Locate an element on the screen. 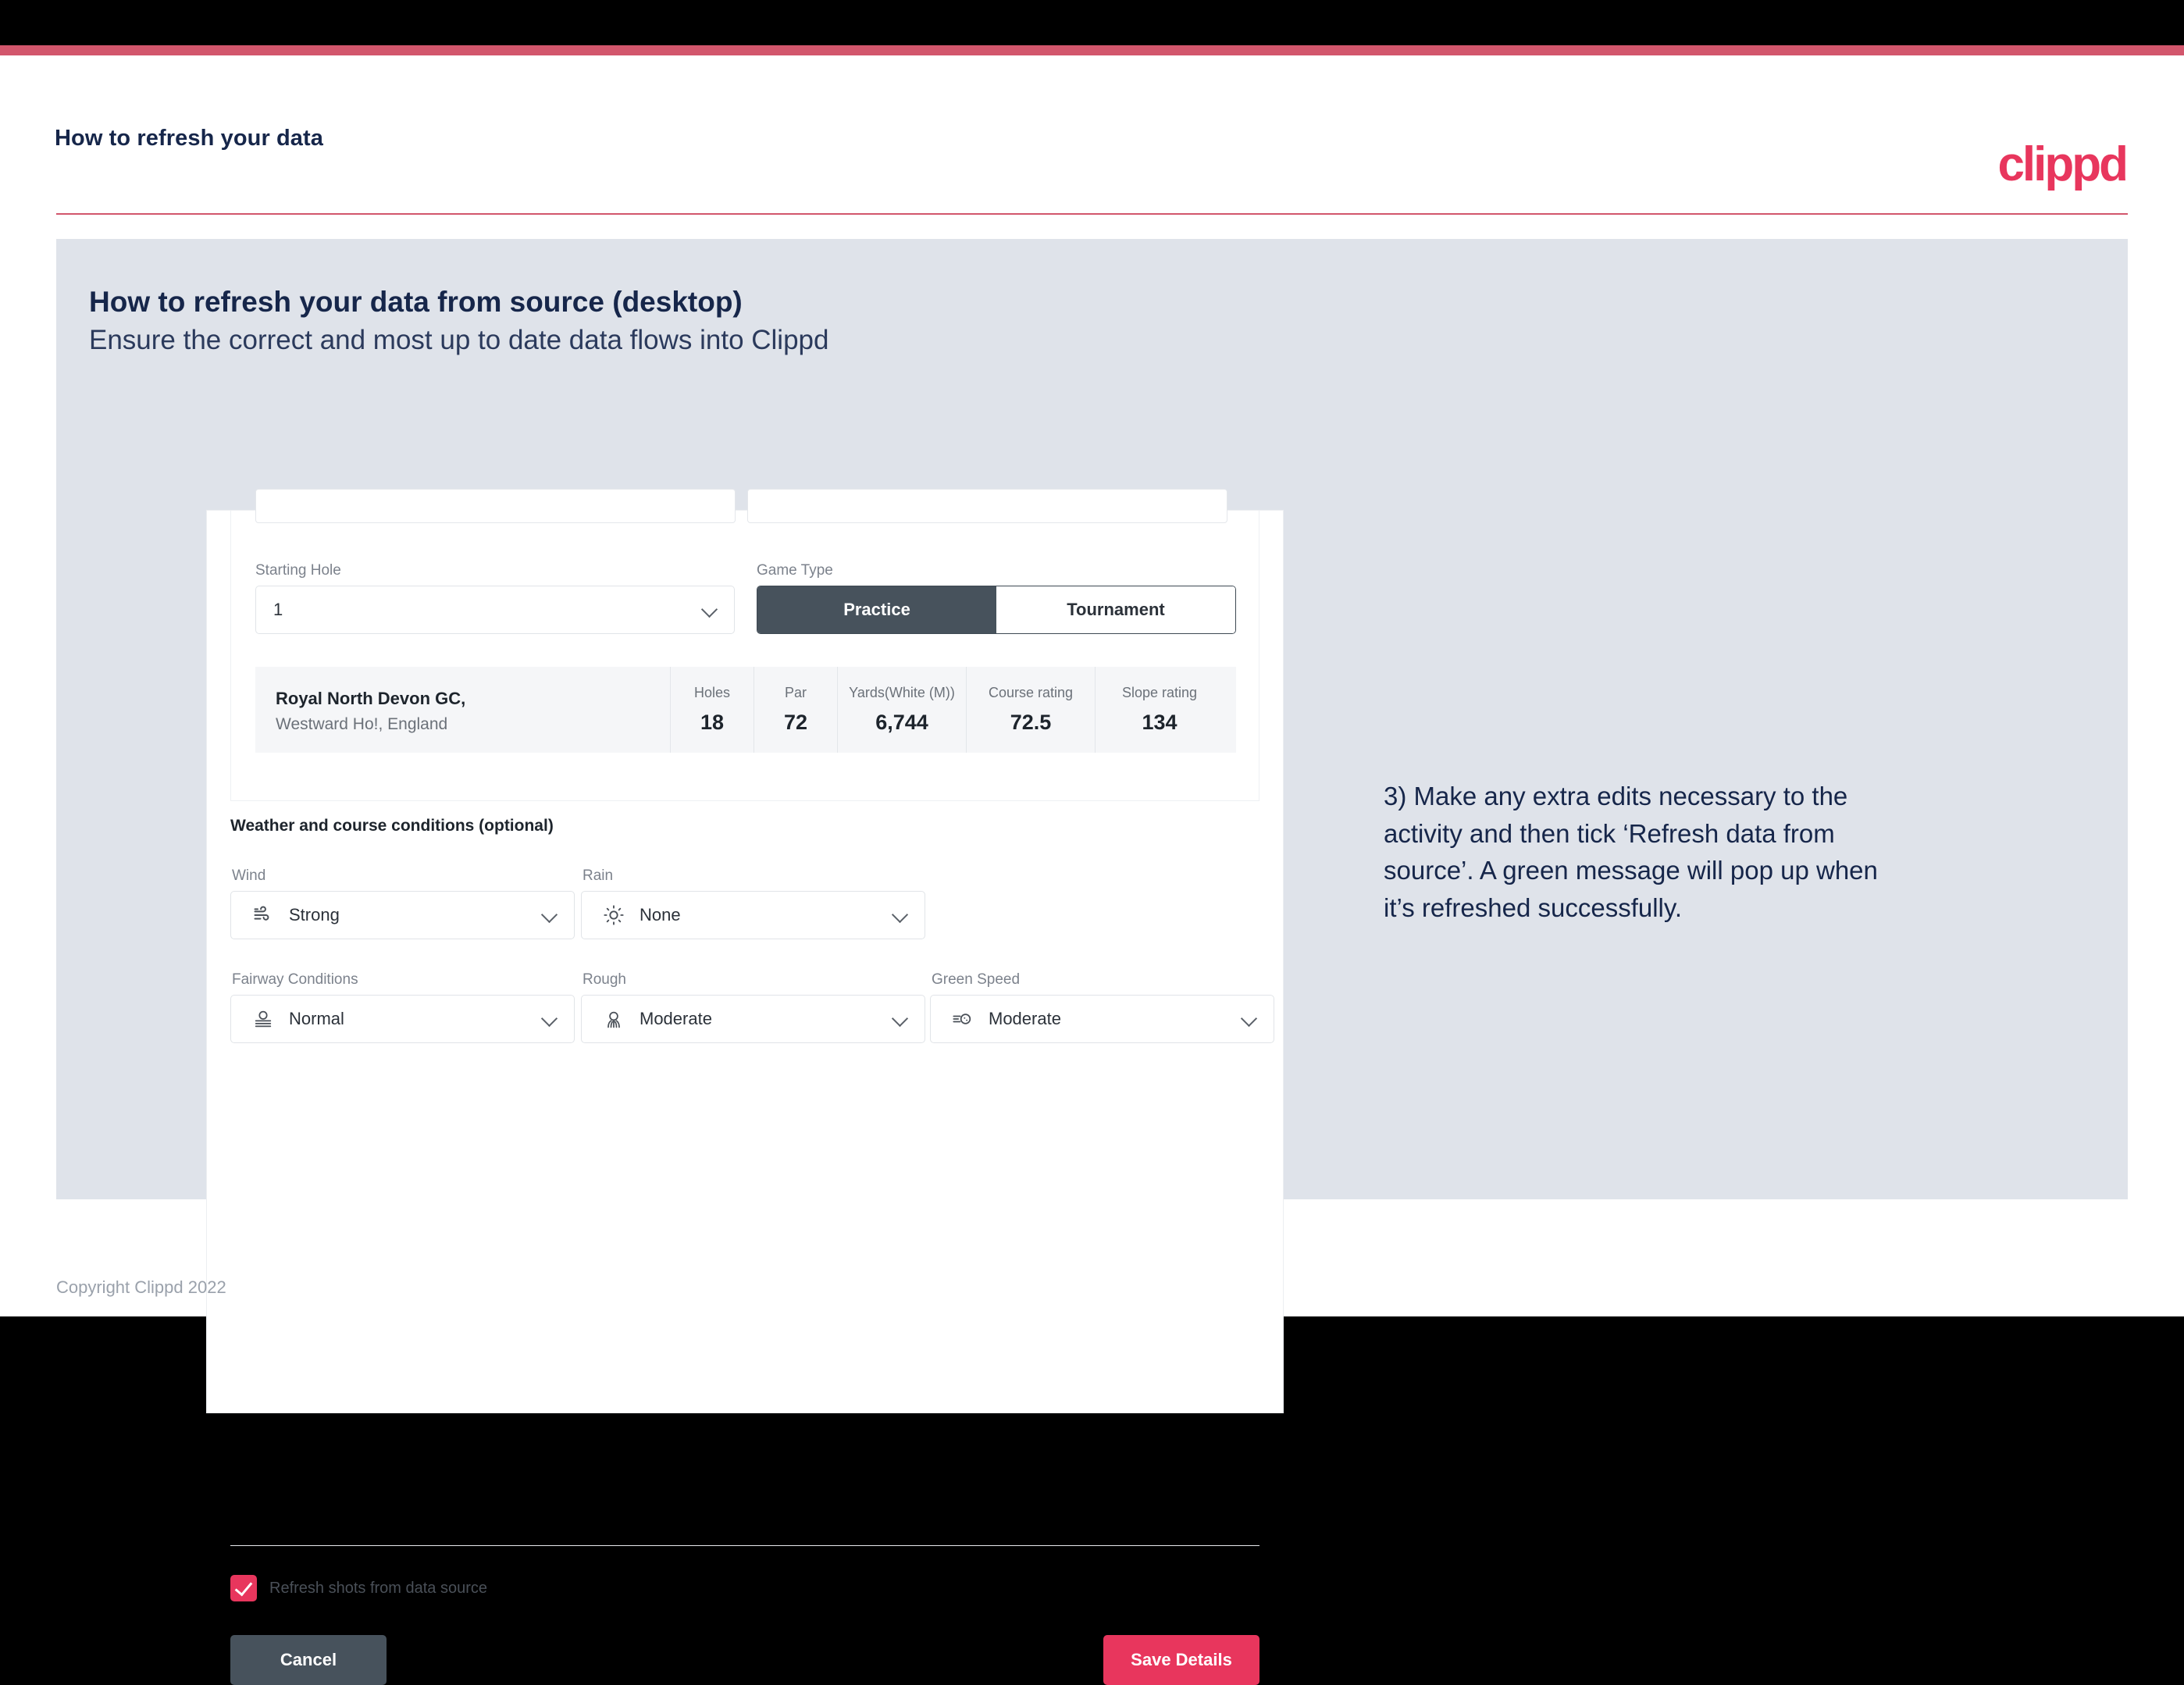 This screenshot has width=2184, height=1685. deck-title: How to refresh your data is located at coordinates (189, 138).